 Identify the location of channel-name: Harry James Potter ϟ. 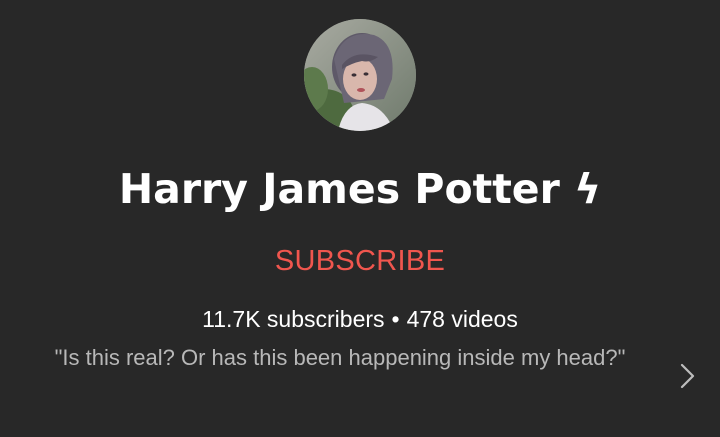
(360, 189).